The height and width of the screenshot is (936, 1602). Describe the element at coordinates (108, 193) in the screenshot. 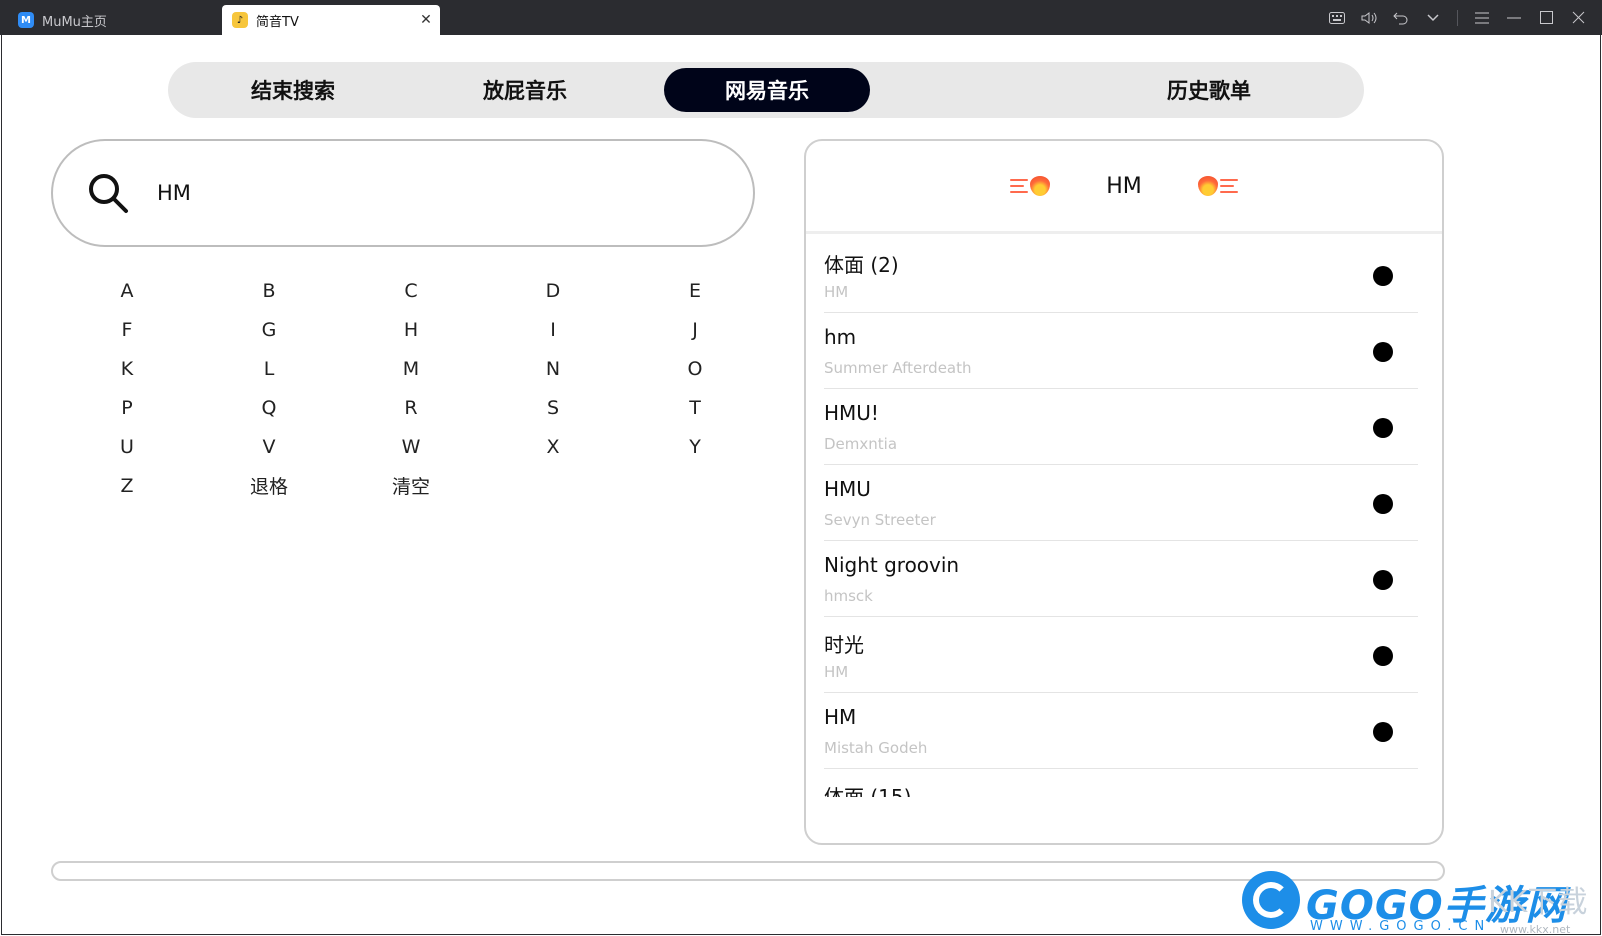

I see `search-icon` at that location.